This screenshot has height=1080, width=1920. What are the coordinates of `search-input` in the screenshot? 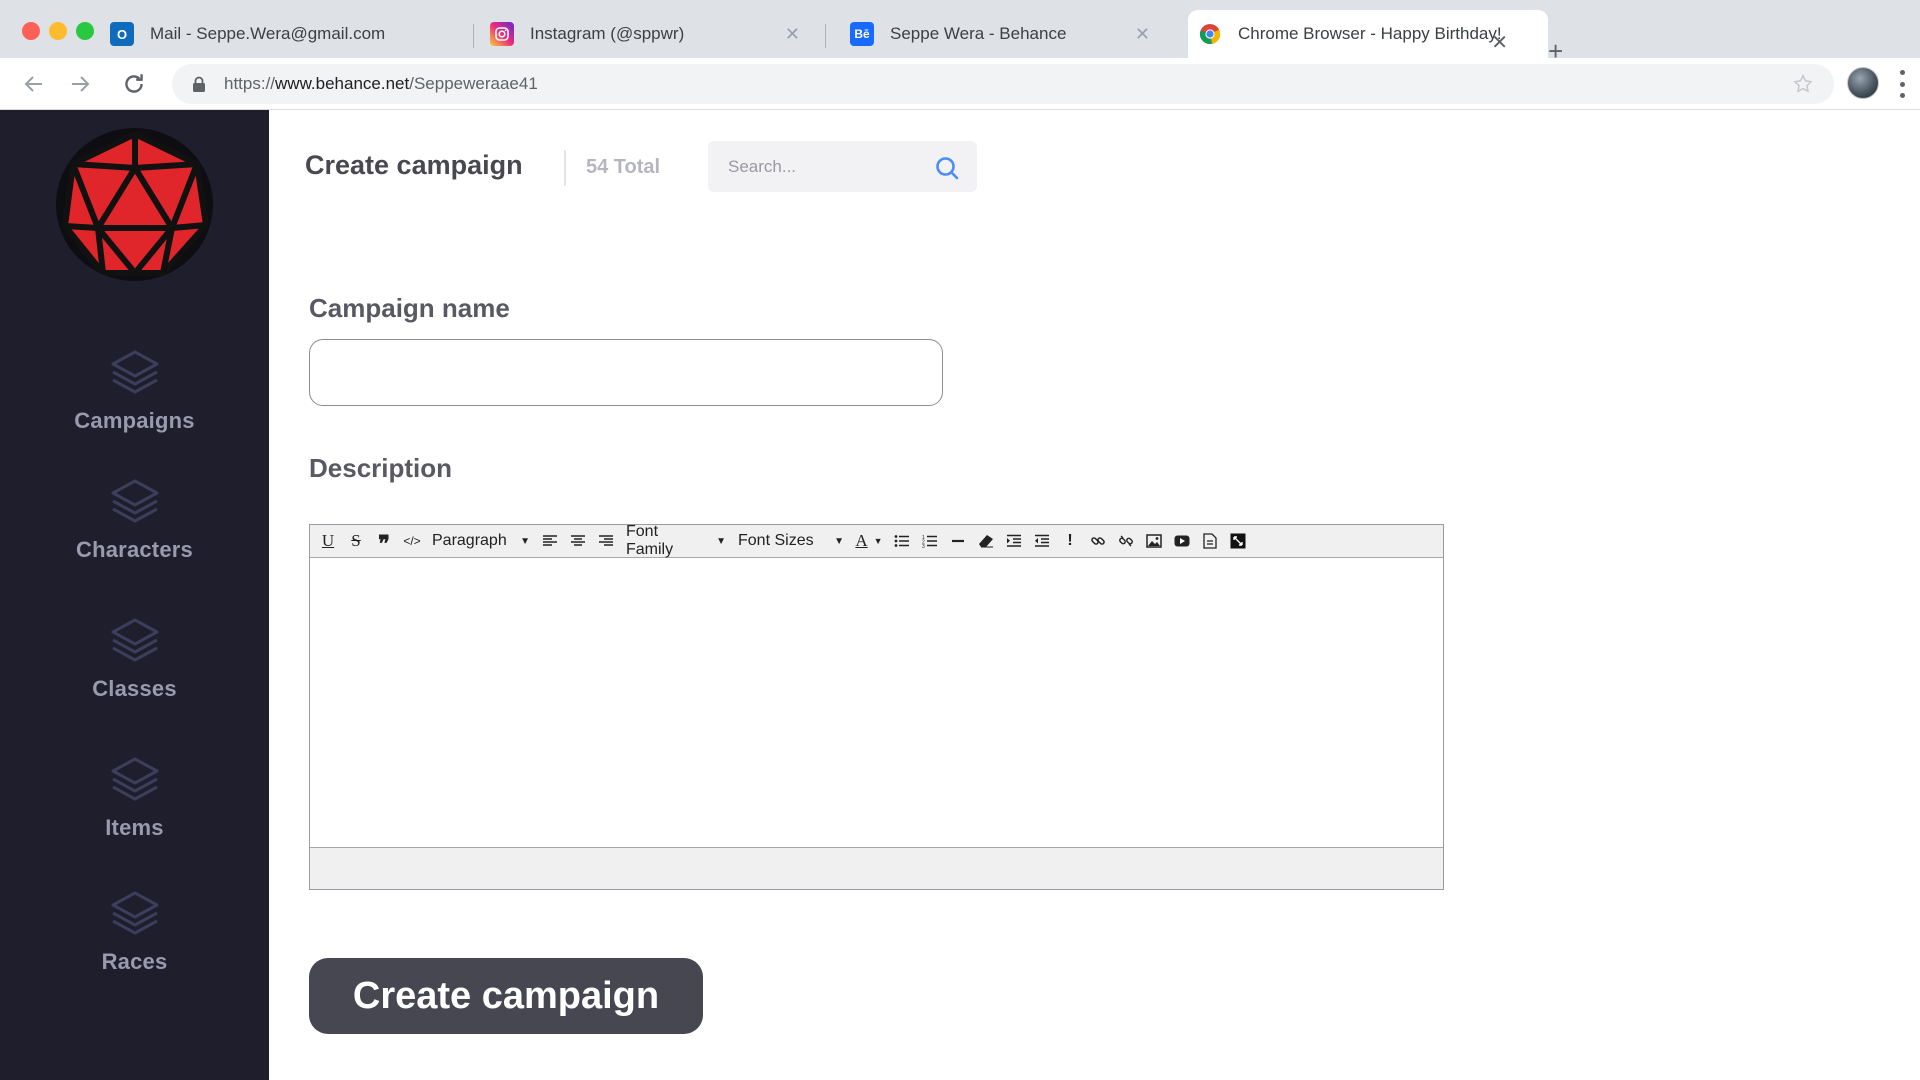 It's located at (813, 166).